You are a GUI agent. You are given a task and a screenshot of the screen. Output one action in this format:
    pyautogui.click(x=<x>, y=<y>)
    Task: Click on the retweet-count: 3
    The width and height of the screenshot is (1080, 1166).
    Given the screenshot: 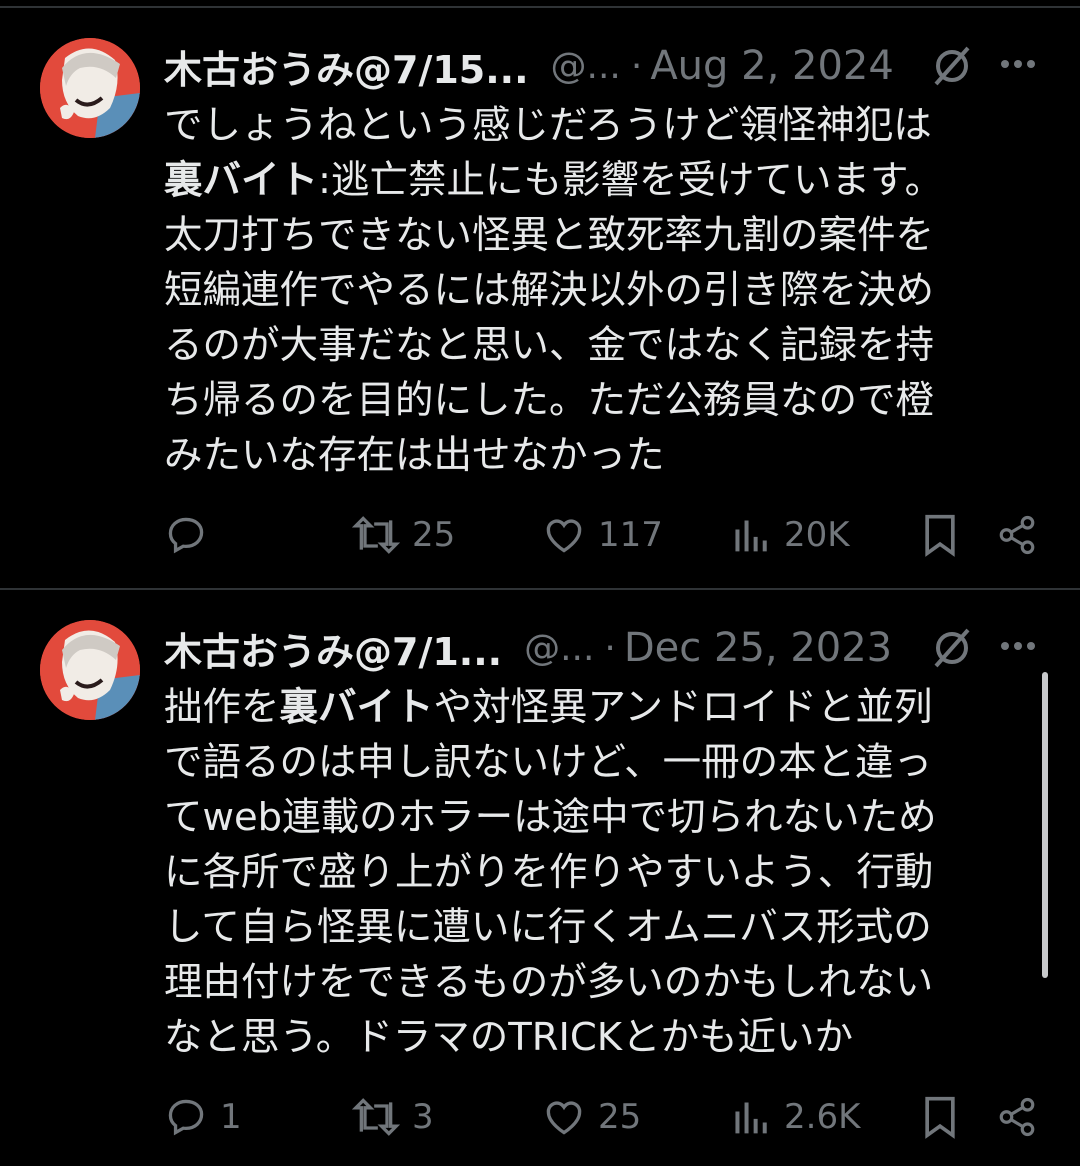 What is the action you would take?
    pyautogui.click(x=423, y=1117)
    